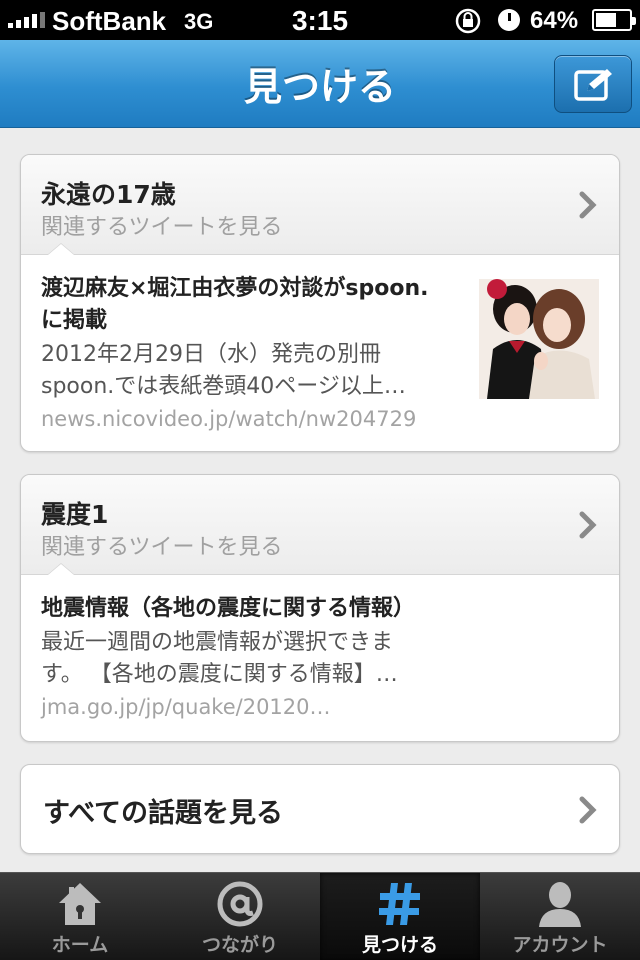 The image size is (640, 960). Describe the element at coordinates (228, 608) in the screenshot. I see `story-title: 地震情報（各地の震度に関する情報）` at that location.